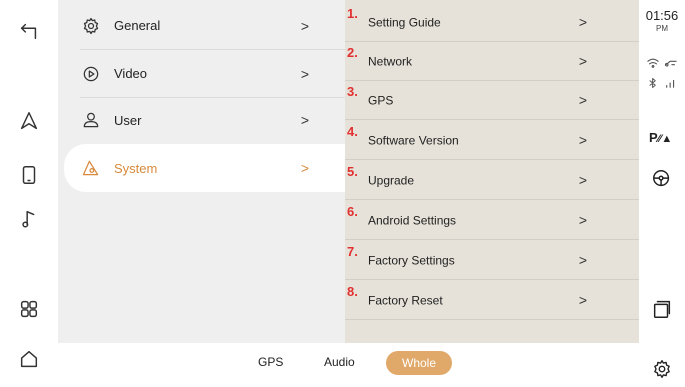 This screenshot has width=685, height=387. I want to click on tab-gps: GPS, so click(270, 362).